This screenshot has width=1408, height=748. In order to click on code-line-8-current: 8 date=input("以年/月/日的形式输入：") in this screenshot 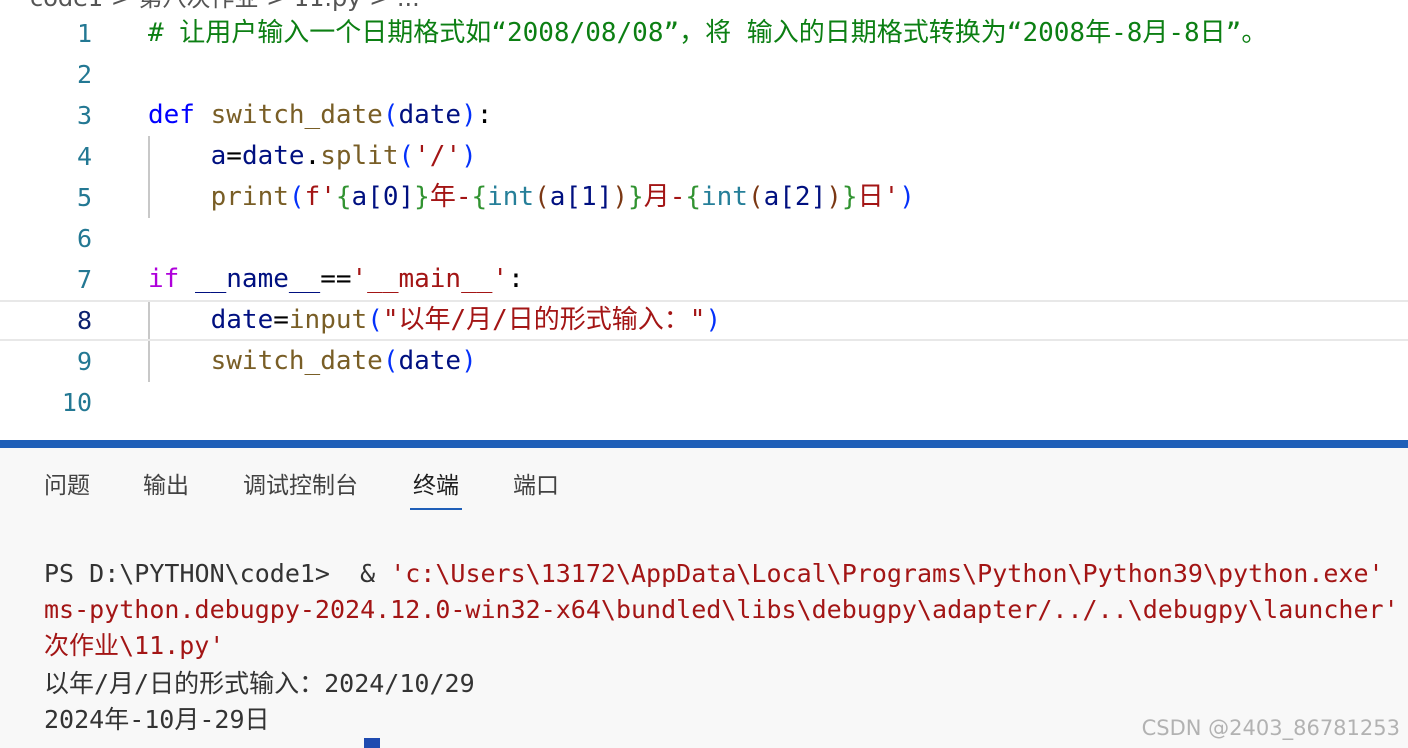, I will do `click(704, 320)`.